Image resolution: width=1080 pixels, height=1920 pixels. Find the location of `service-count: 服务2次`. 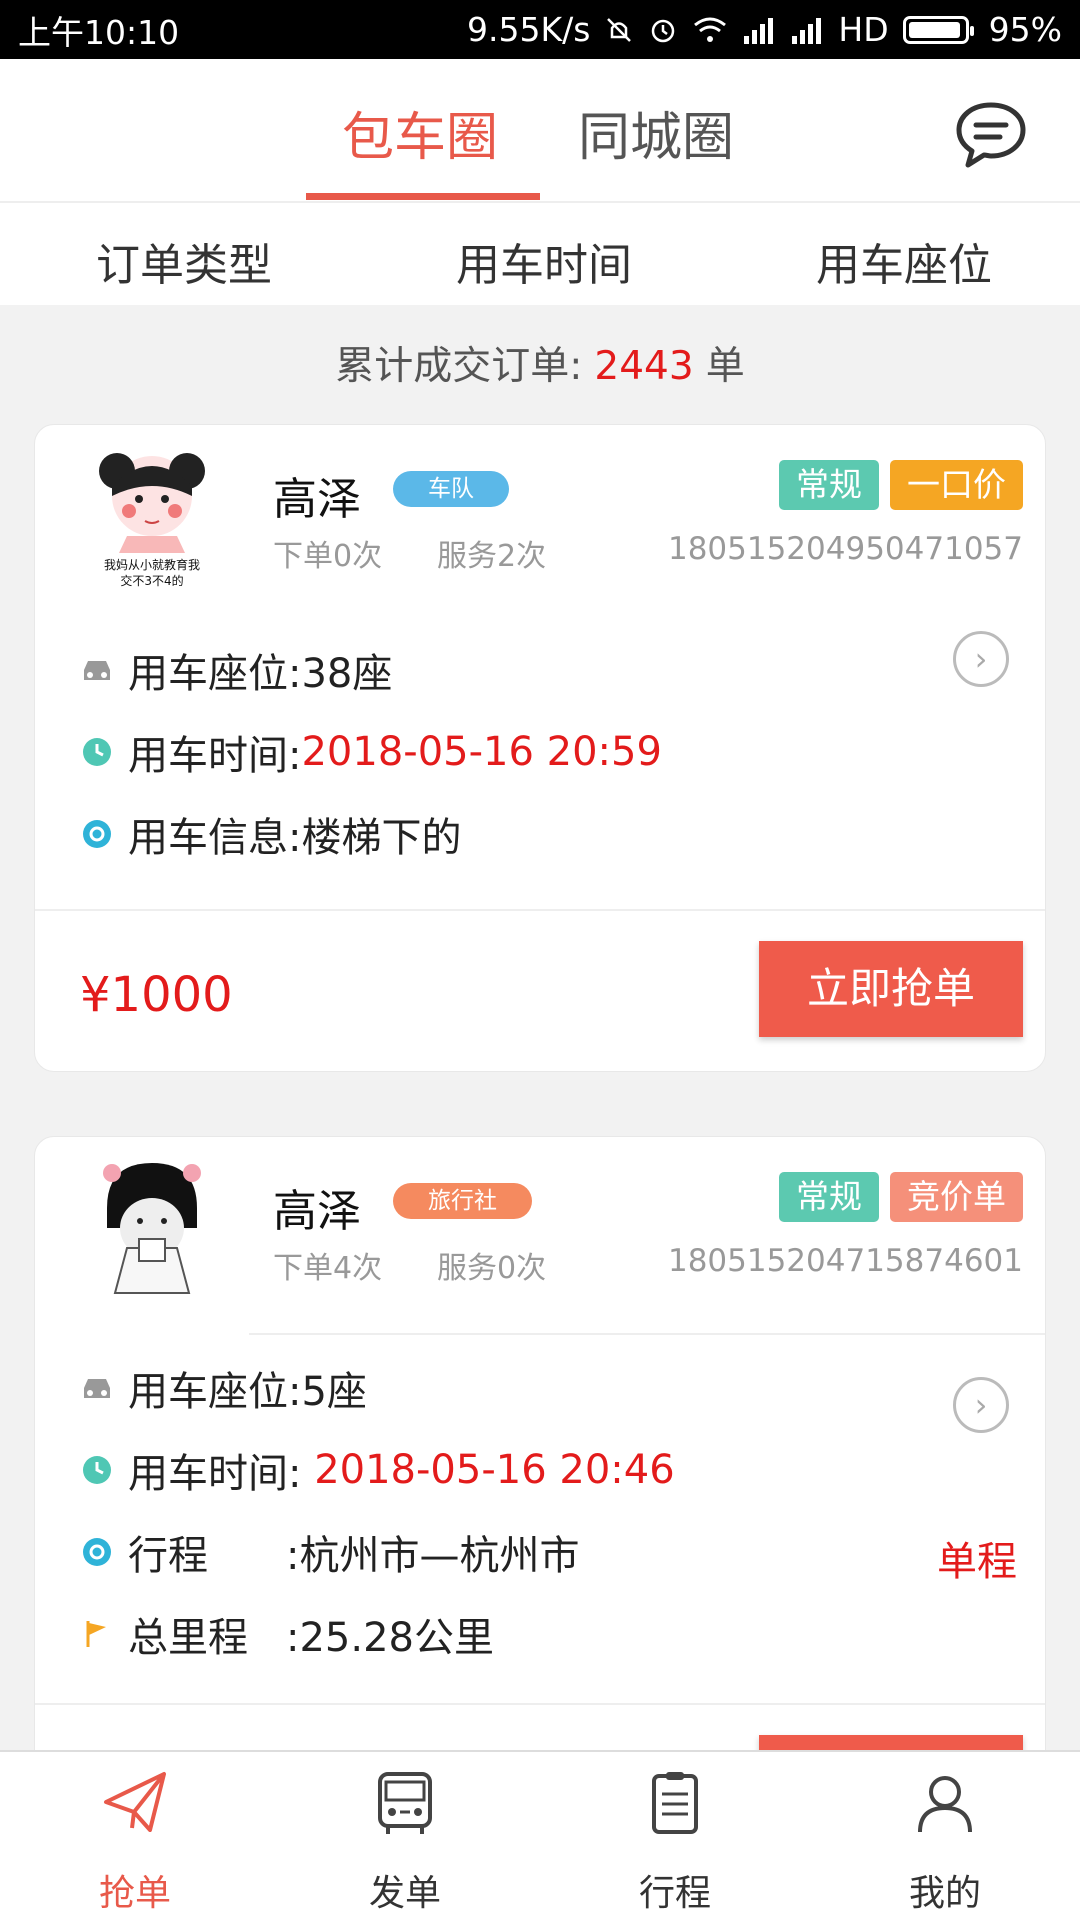

service-count: 服务2次 is located at coordinates (492, 556).